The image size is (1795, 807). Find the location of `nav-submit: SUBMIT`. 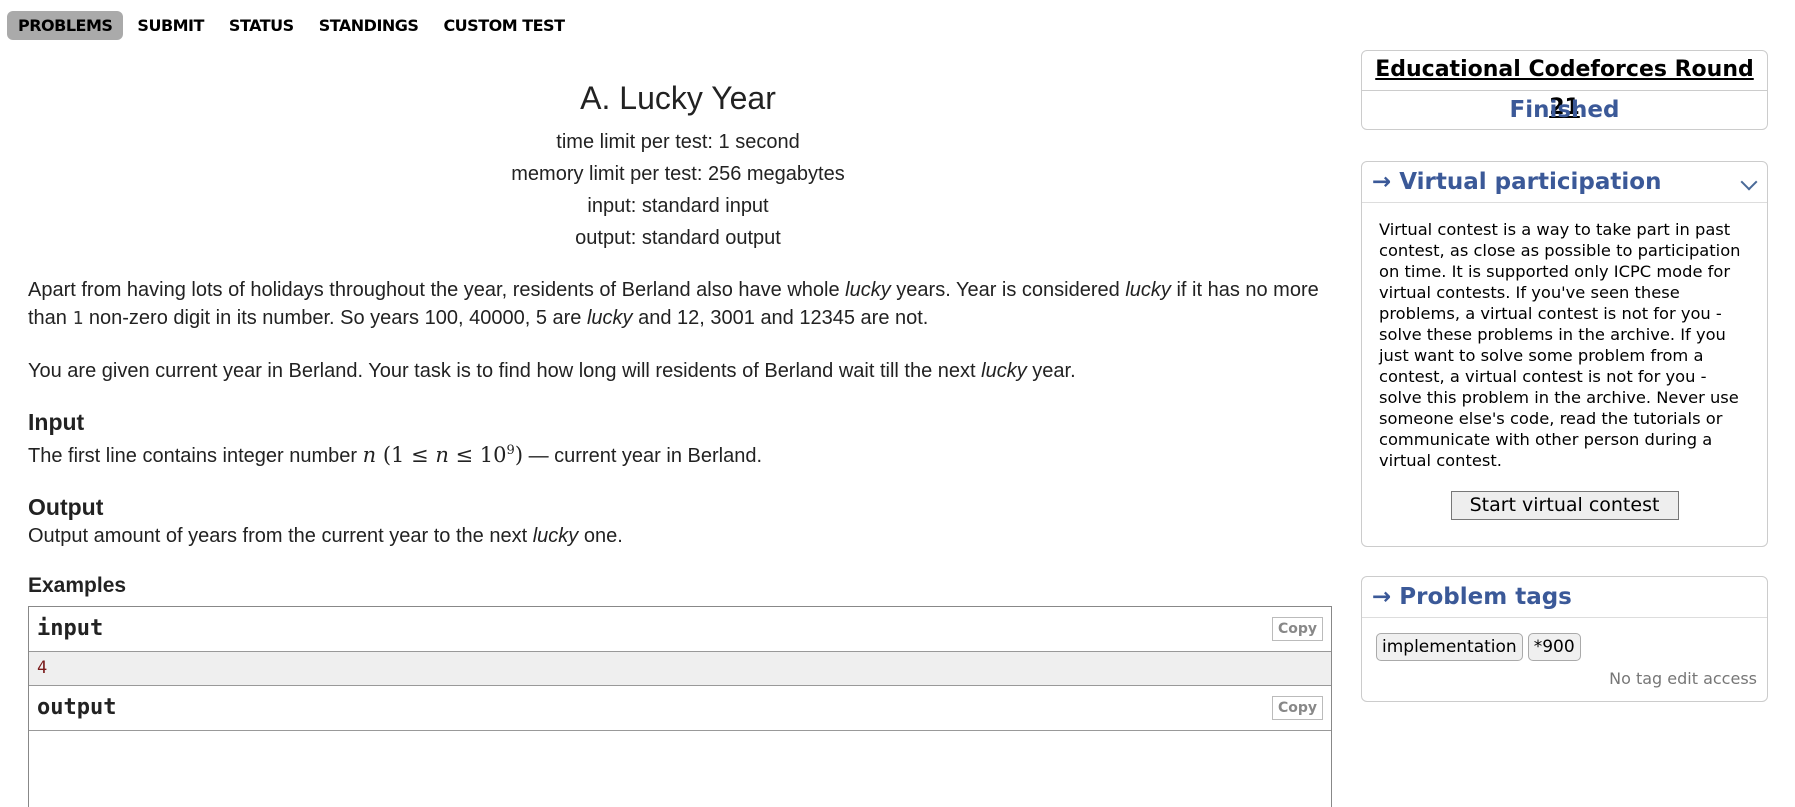

nav-submit: SUBMIT is located at coordinates (170, 25).